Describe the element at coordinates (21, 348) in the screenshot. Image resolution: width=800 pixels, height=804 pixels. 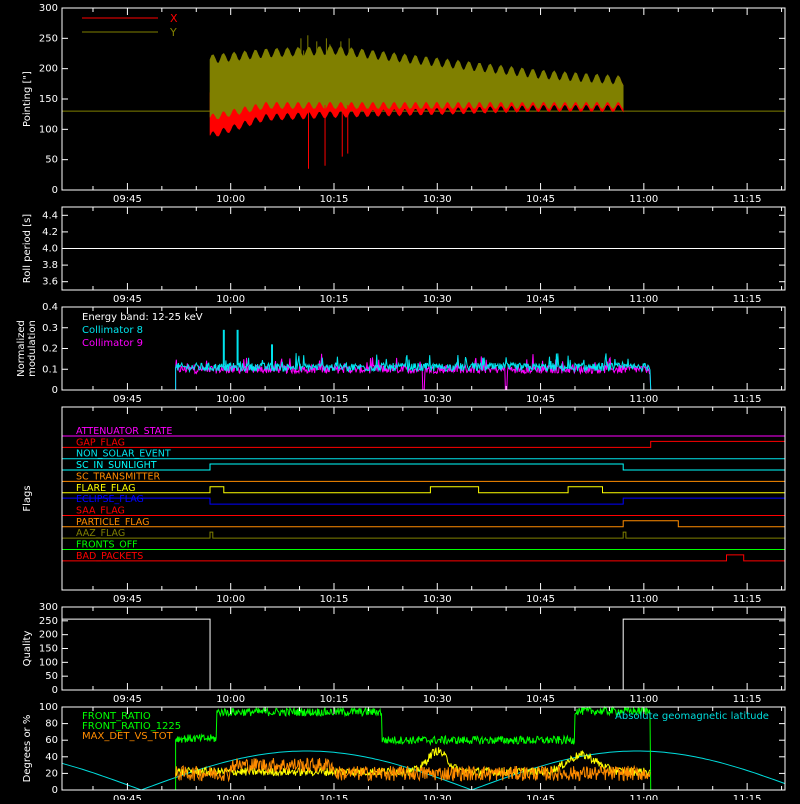
I see `y-axis-label-line1: Normalized` at that location.